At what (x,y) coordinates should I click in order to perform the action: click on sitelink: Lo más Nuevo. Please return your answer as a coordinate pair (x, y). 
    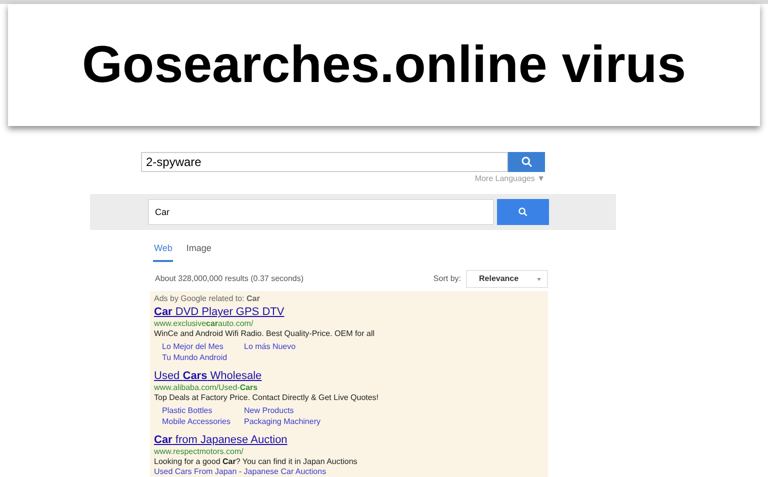
    Looking at the image, I should click on (280, 346).